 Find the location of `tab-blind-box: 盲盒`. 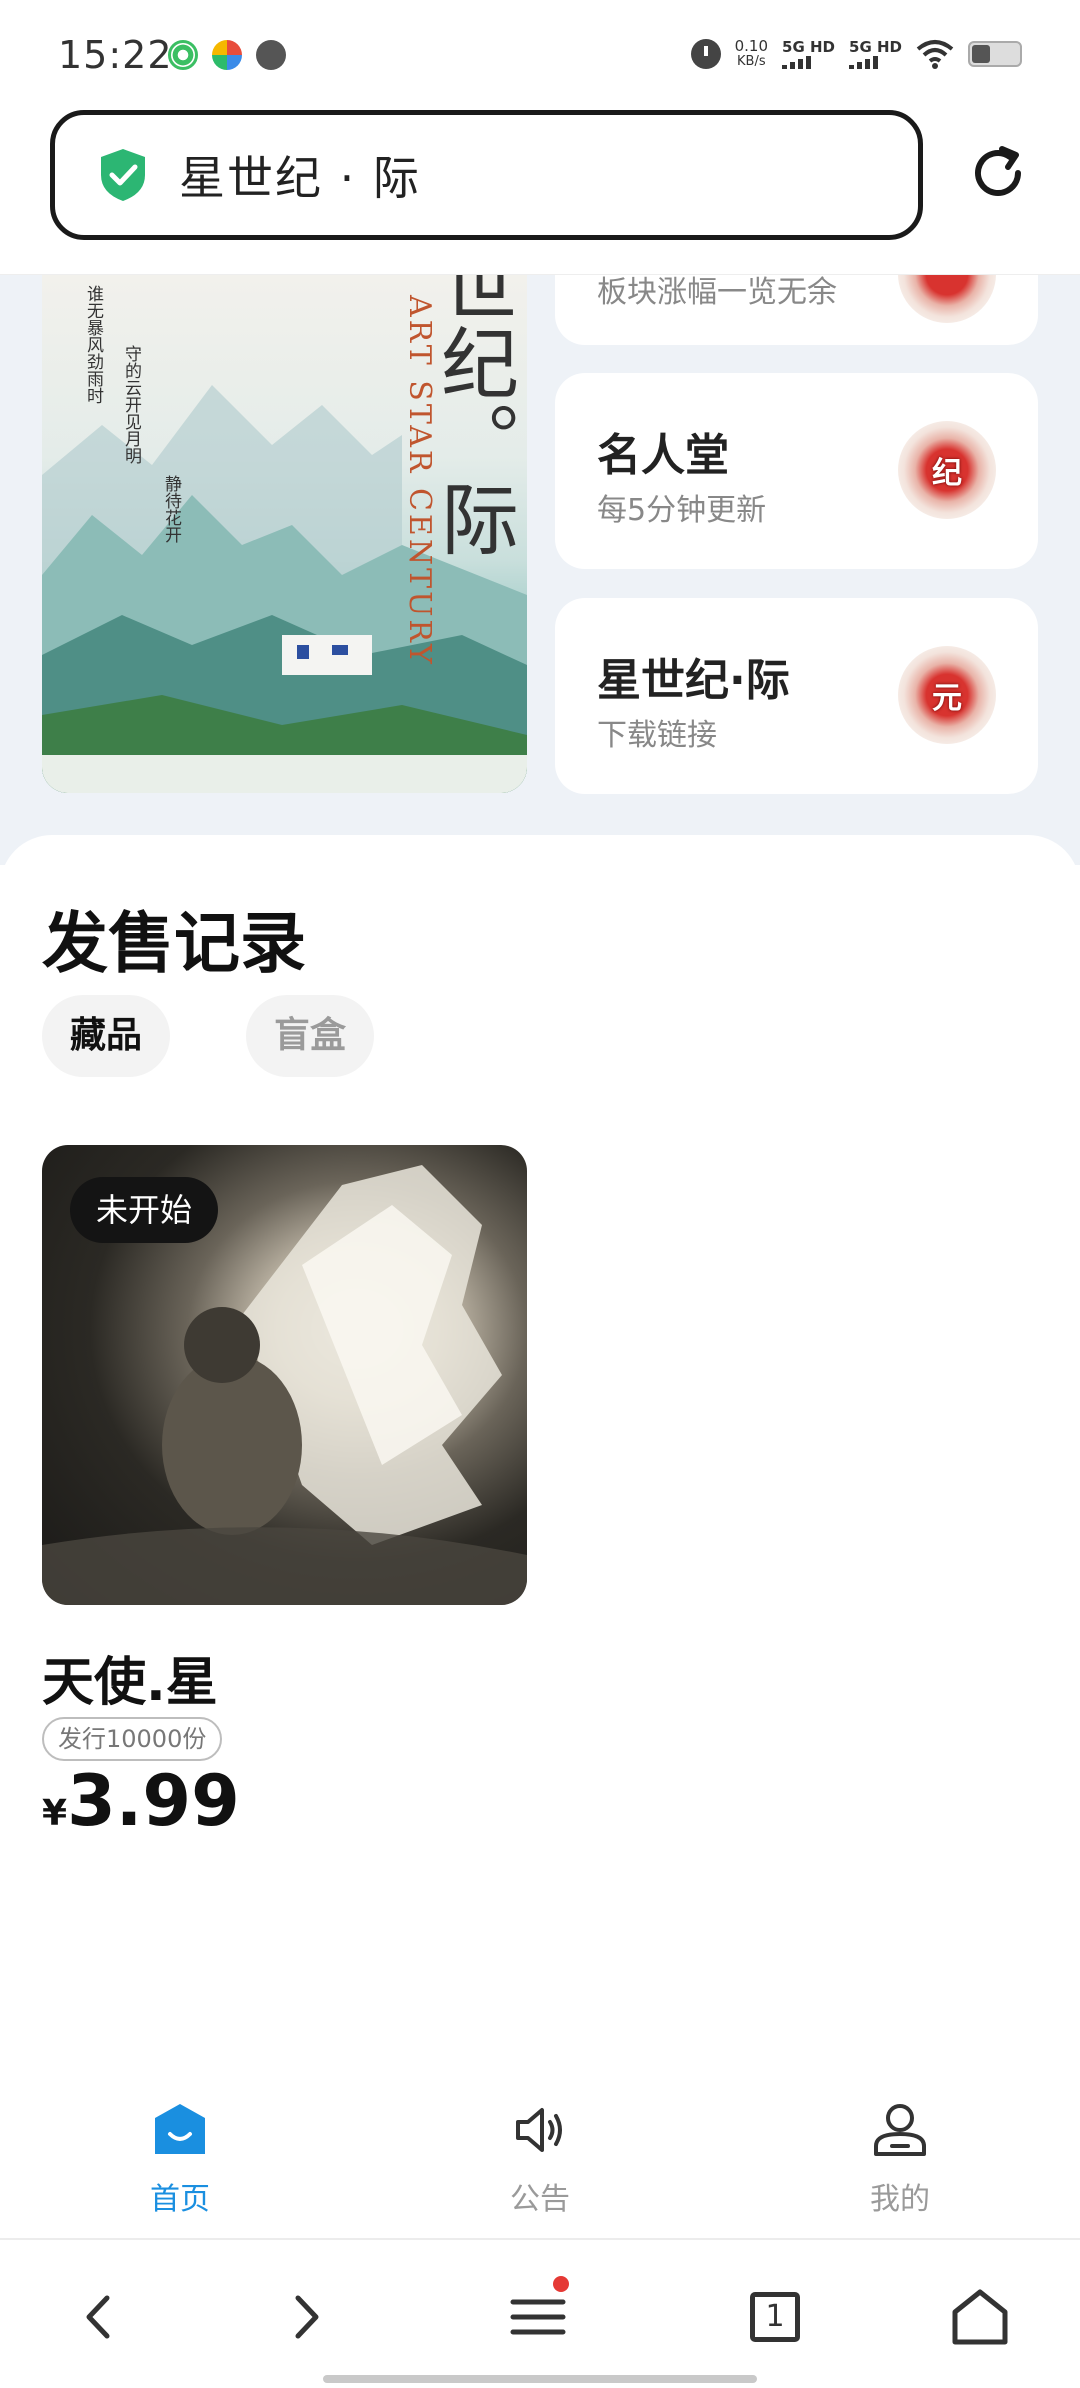

tab-blind-box: 盲盒 is located at coordinates (310, 1036).